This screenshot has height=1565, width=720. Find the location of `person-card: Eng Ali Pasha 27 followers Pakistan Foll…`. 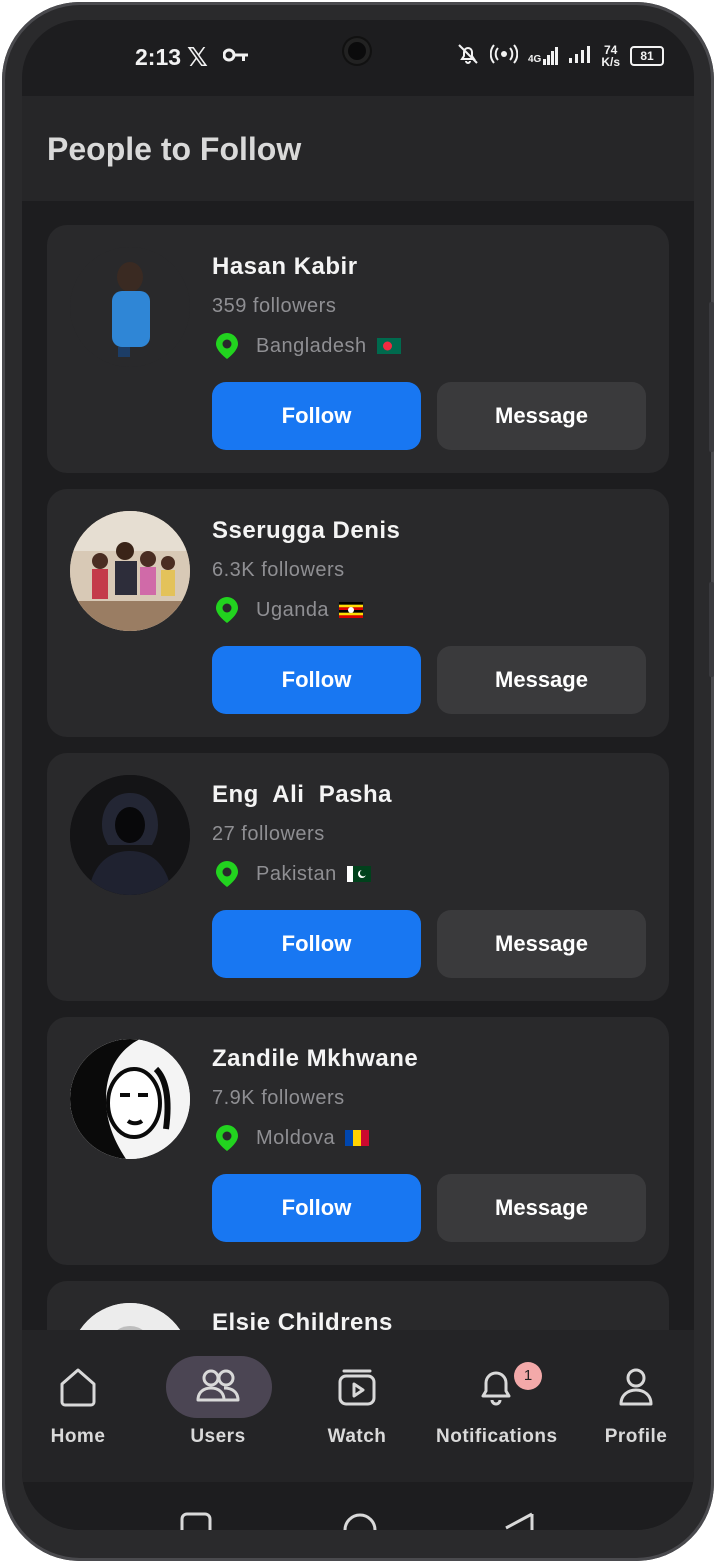

person-card: Eng Ali Pasha 27 followers Pakistan Foll… is located at coordinates (358, 877).